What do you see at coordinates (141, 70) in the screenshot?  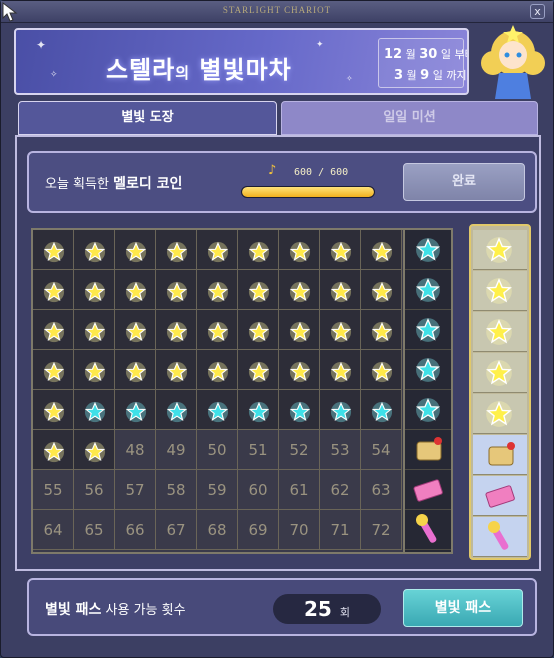 I see `title-part: 스텔라` at bounding box center [141, 70].